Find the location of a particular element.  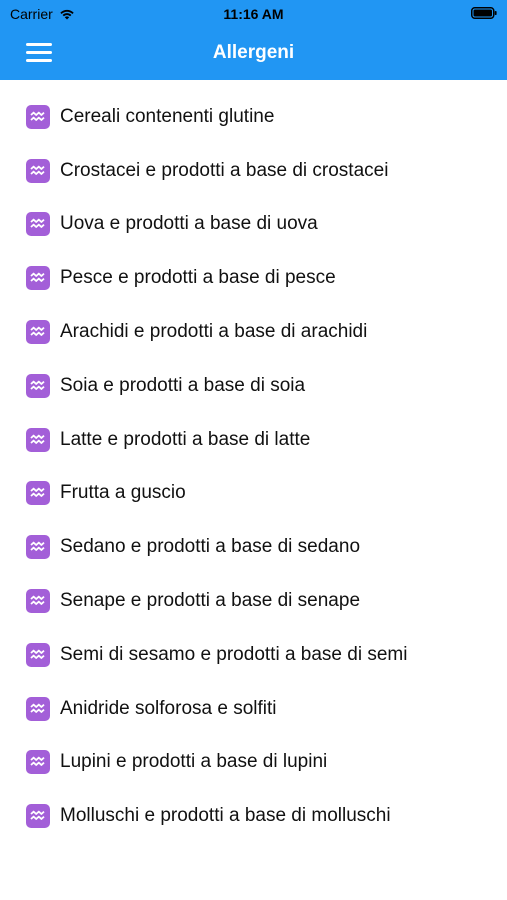

list-item: Semi di sesamo e prodotti a base di semi is located at coordinates (253, 655).